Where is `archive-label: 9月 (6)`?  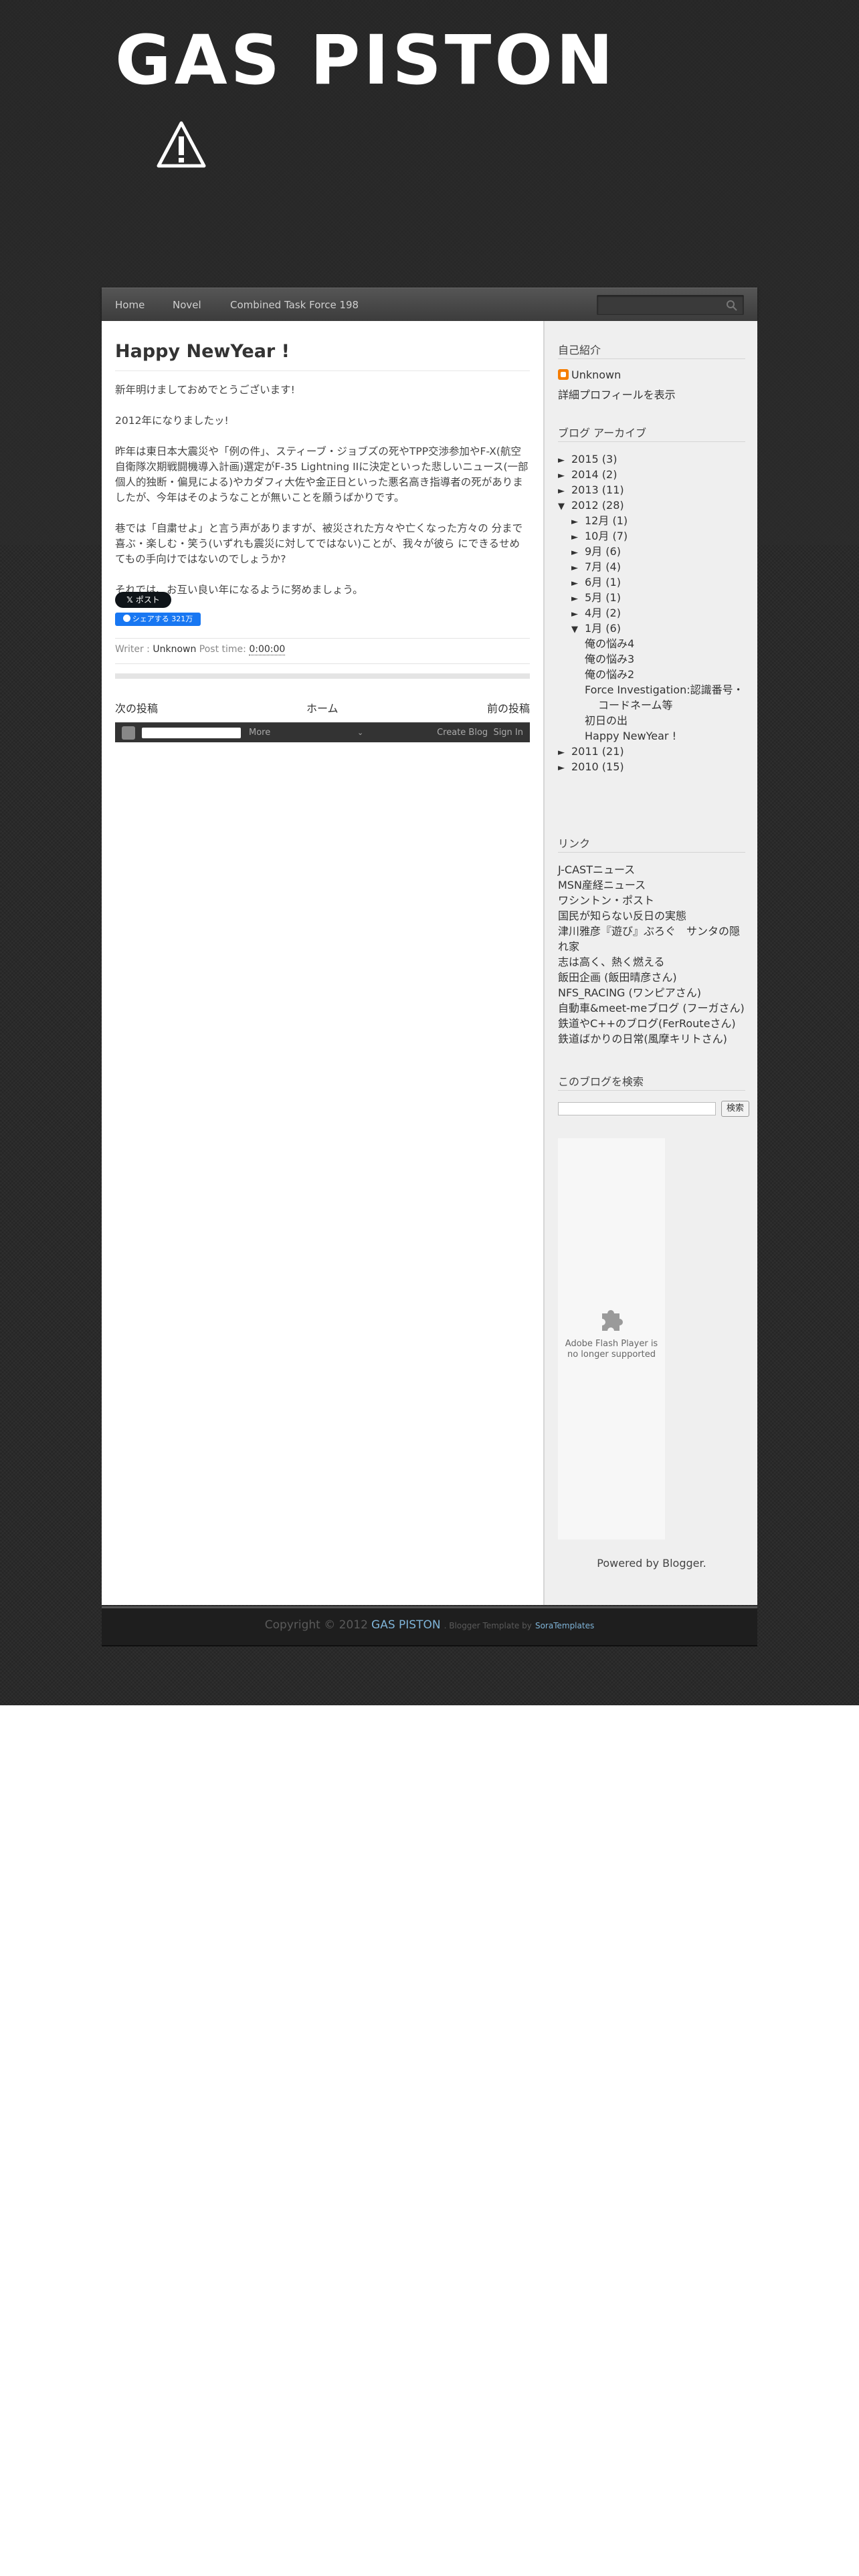
archive-label: 9月 (6) is located at coordinates (603, 552).